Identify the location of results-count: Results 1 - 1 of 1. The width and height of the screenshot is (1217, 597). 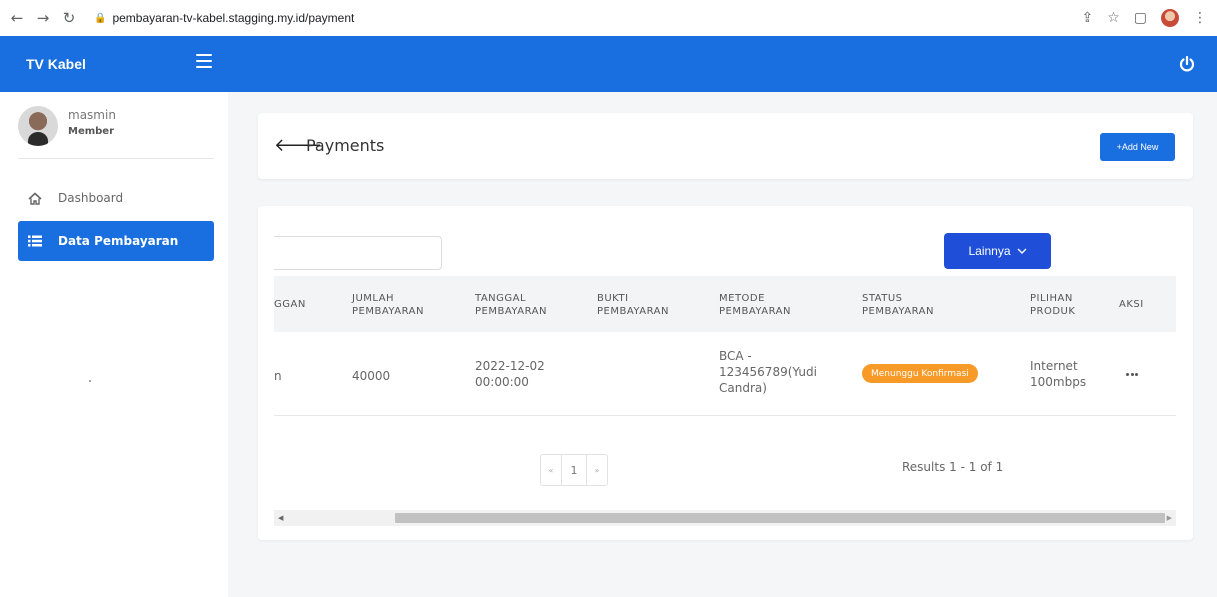
(953, 467).